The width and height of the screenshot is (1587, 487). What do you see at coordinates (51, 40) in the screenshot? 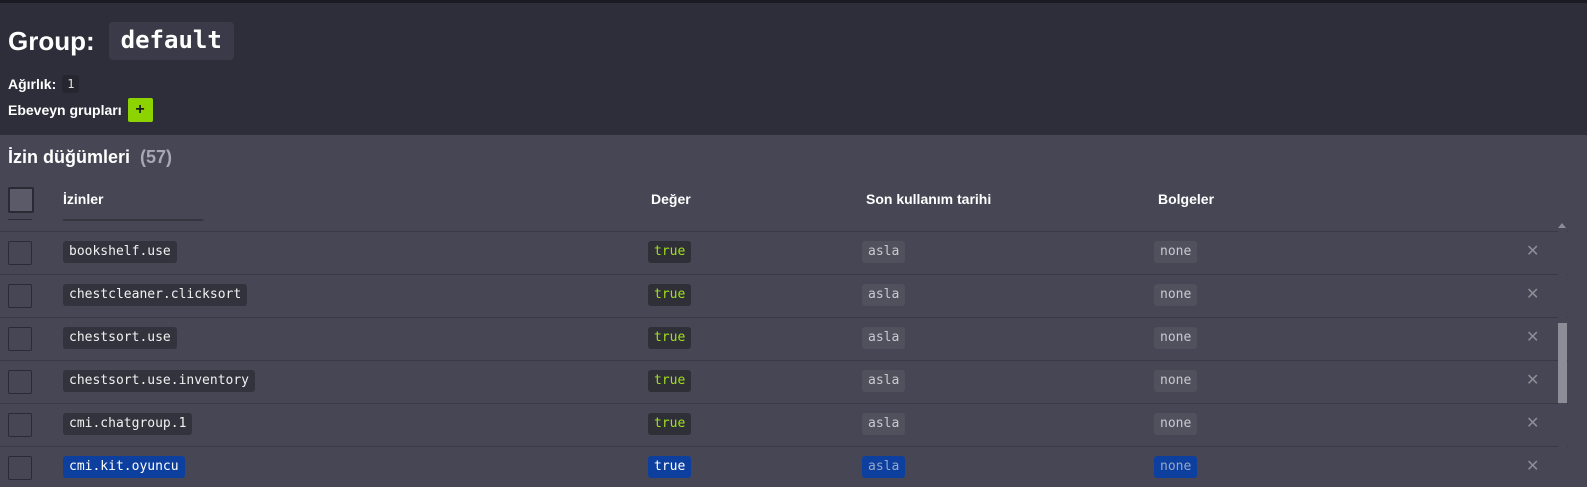
I see `group-label: Group:` at bounding box center [51, 40].